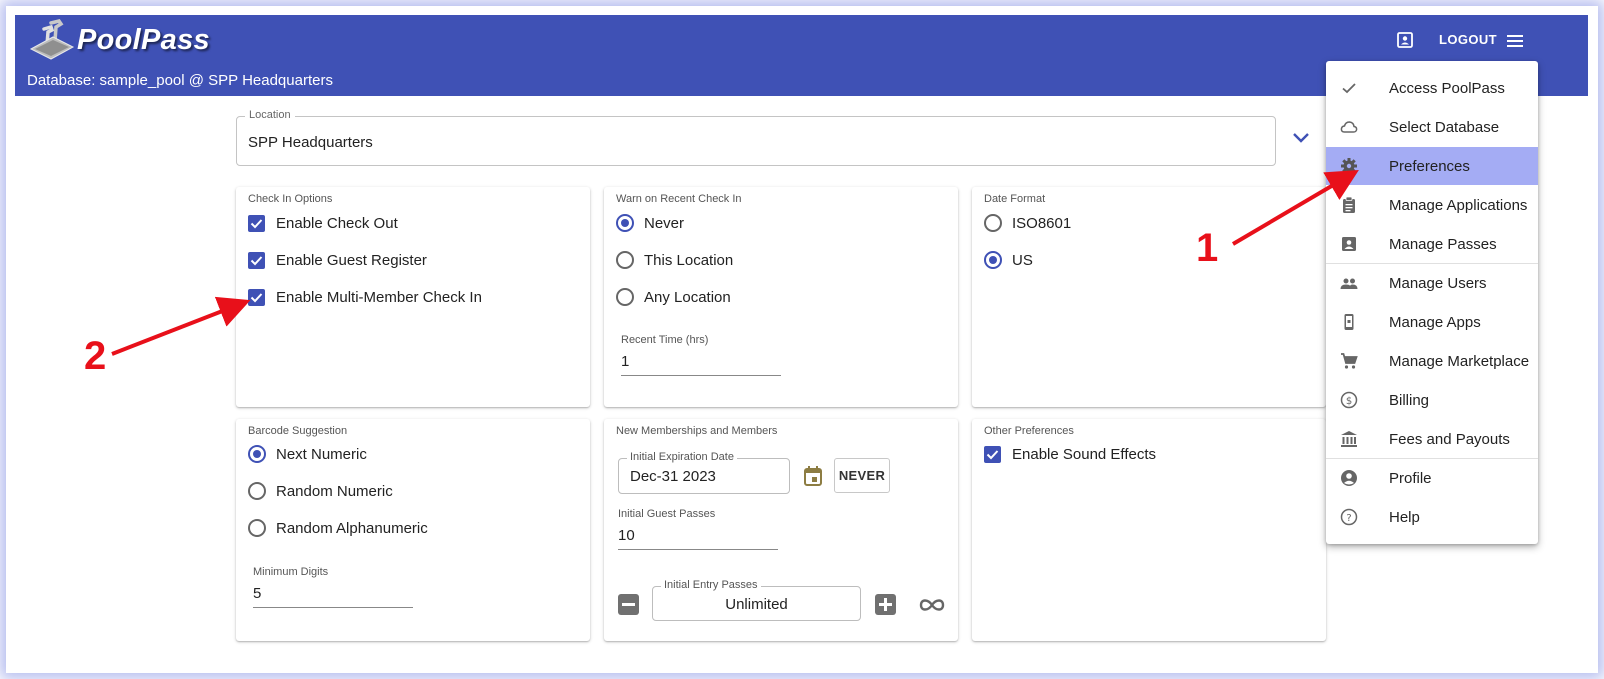 This screenshot has width=1604, height=679. What do you see at coordinates (95, 356) in the screenshot?
I see `annotation-number-two: 2` at bounding box center [95, 356].